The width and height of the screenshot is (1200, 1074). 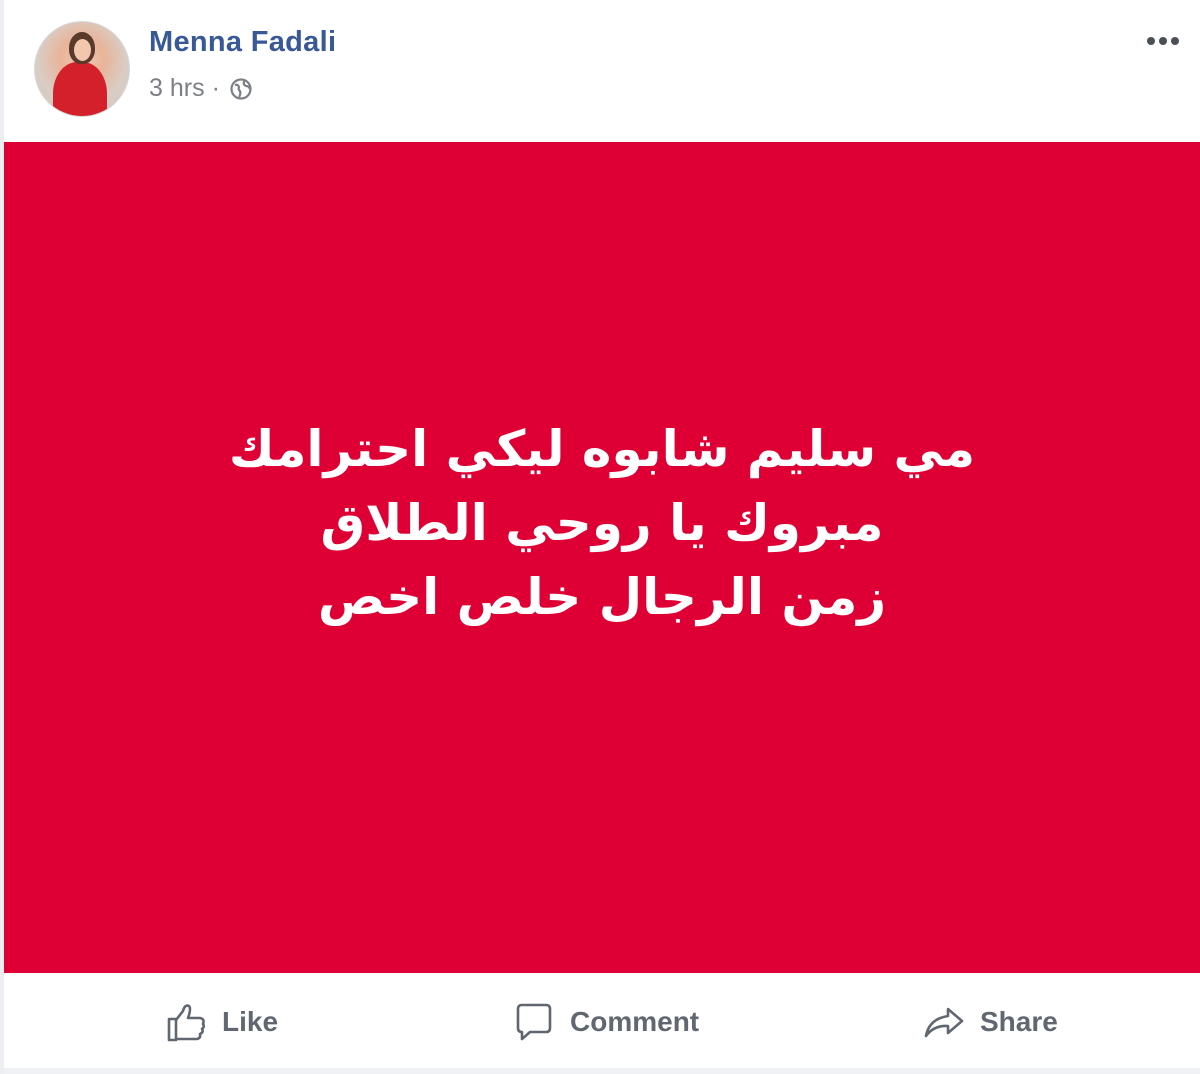 I want to click on image-text-line-1: مي سليم شابوه ليكي احترامك, so click(x=602, y=448).